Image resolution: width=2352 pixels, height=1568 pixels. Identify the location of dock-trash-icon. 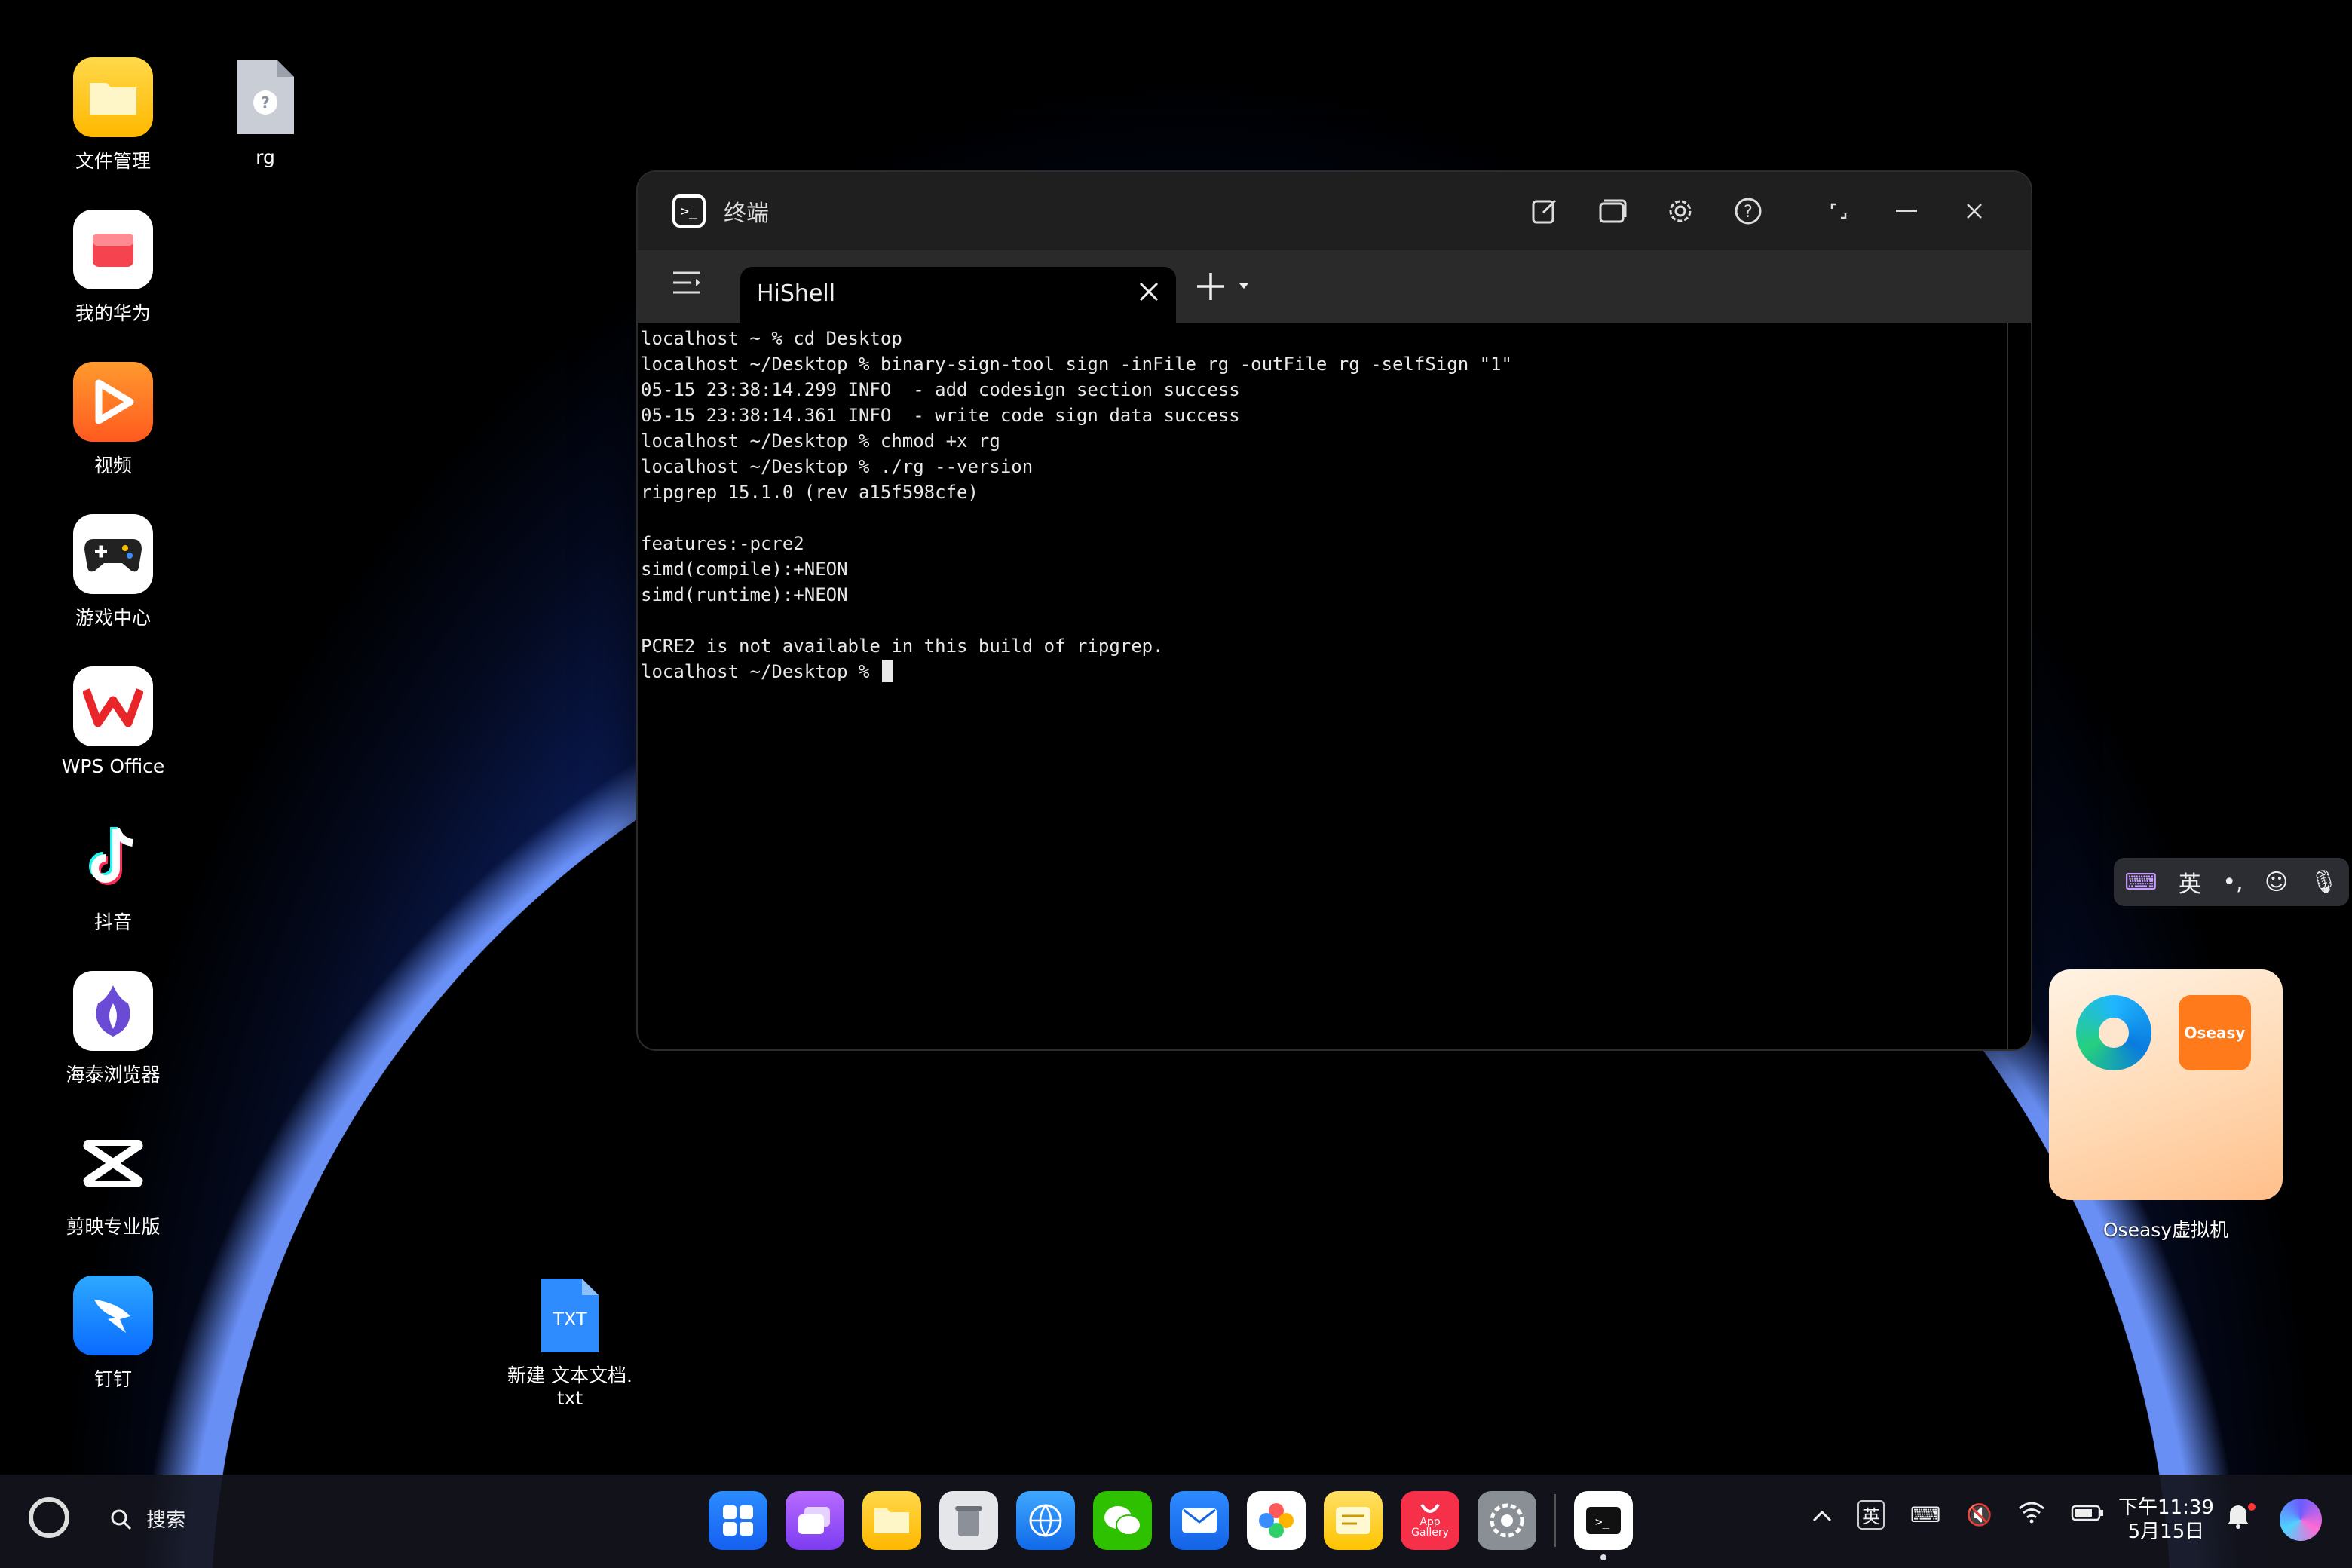
(968, 1520).